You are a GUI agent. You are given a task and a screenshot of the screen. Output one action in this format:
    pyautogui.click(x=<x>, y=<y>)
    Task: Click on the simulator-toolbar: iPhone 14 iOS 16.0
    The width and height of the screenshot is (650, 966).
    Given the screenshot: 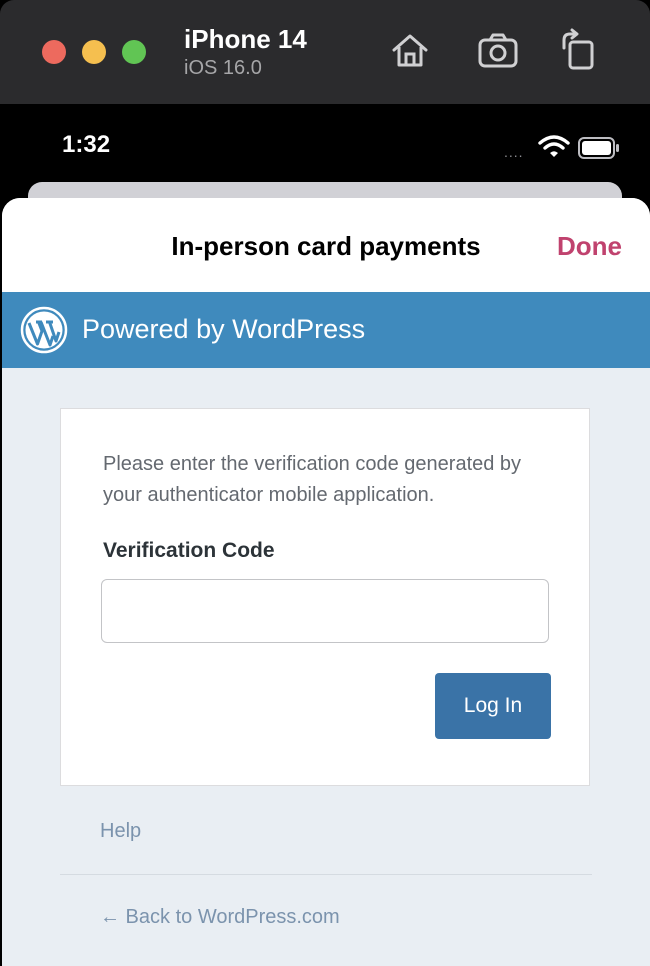 What is the action you would take?
    pyautogui.click(x=325, y=52)
    